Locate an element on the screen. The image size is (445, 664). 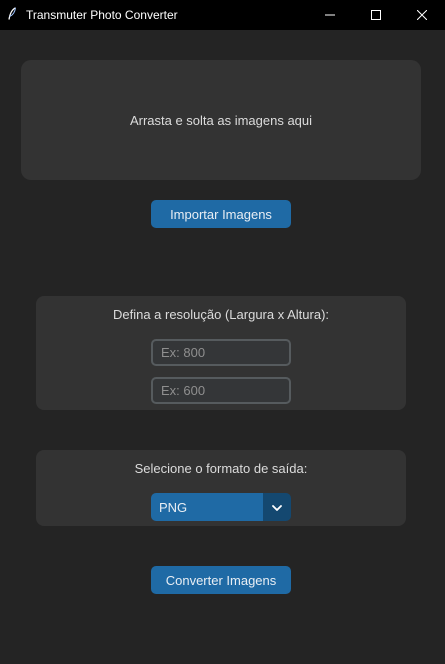
format-dropdown-button is located at coordinates (277, 507).